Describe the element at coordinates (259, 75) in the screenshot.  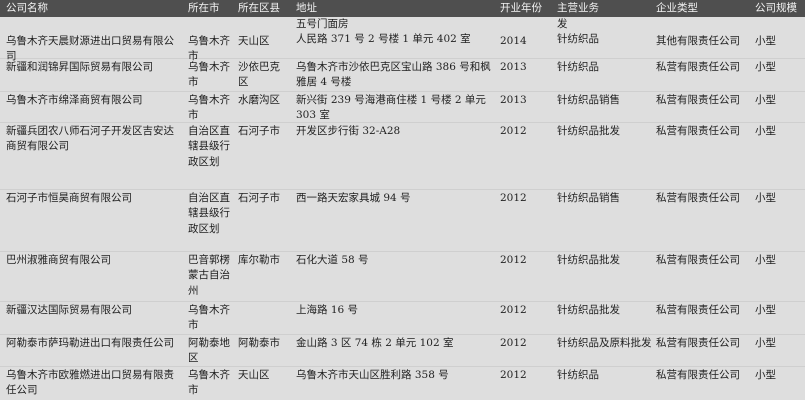
I see `cell-district: 沙依巴克区` at that location.